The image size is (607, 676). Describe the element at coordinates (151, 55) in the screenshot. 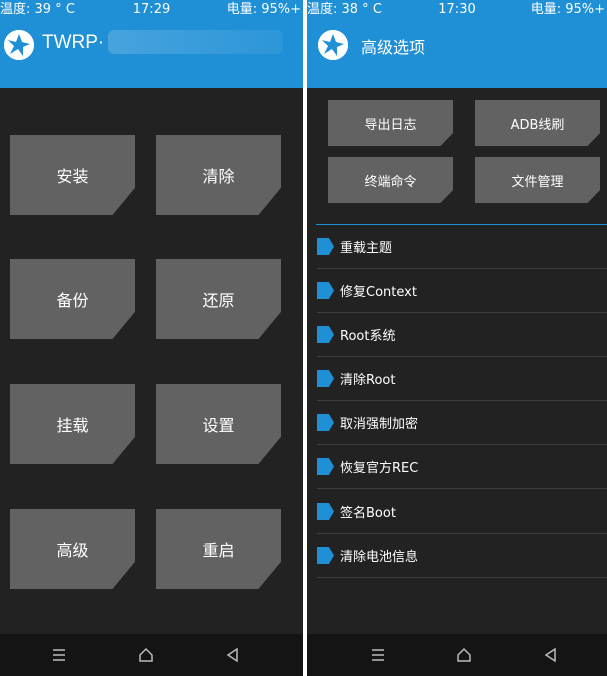

I see `app-header: TWRP·` at that location.